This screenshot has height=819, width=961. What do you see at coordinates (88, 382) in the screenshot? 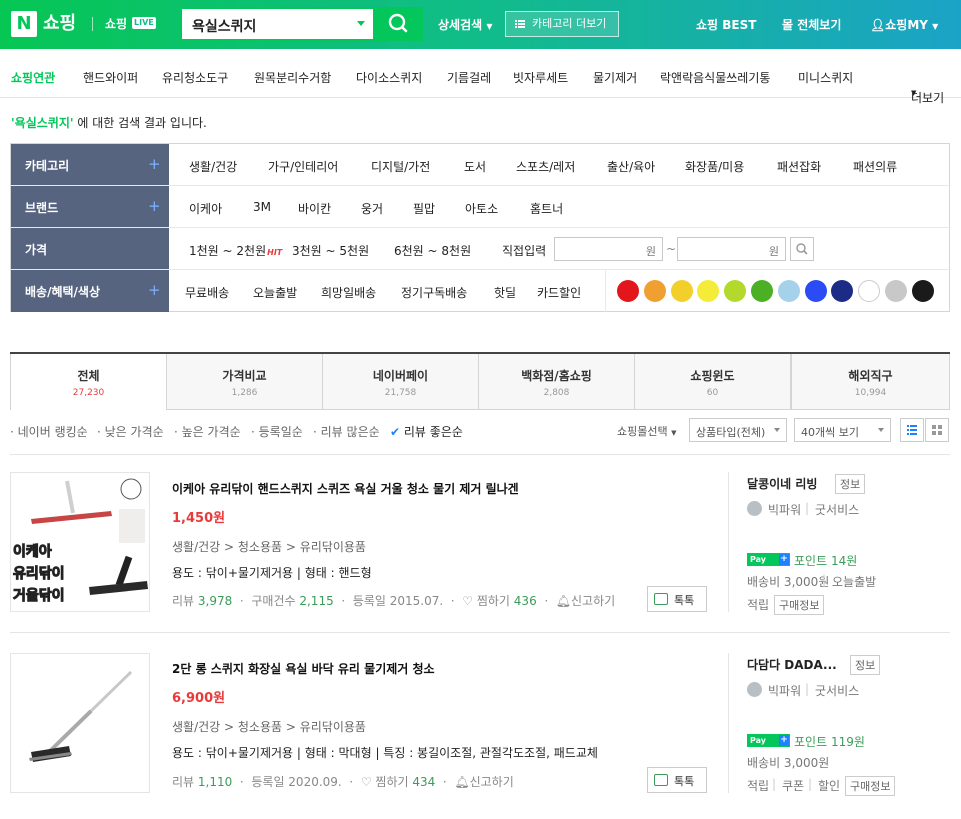
I see `tab-all: 전체 27,230` at bounding box center [88, 382].